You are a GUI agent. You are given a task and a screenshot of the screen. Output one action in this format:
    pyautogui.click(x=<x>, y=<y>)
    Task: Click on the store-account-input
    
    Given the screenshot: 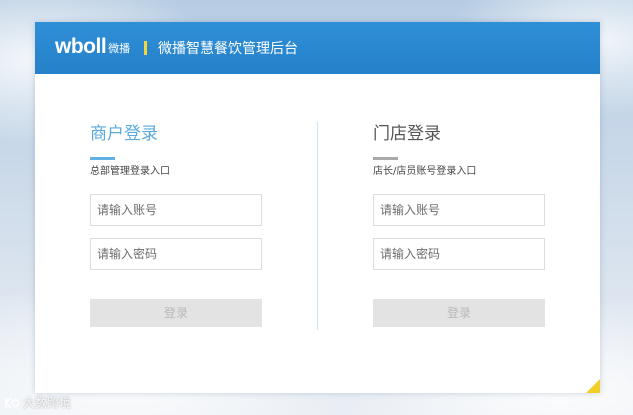 What is the action you would take?
    pyautogui.click(x=459, y=210)
    